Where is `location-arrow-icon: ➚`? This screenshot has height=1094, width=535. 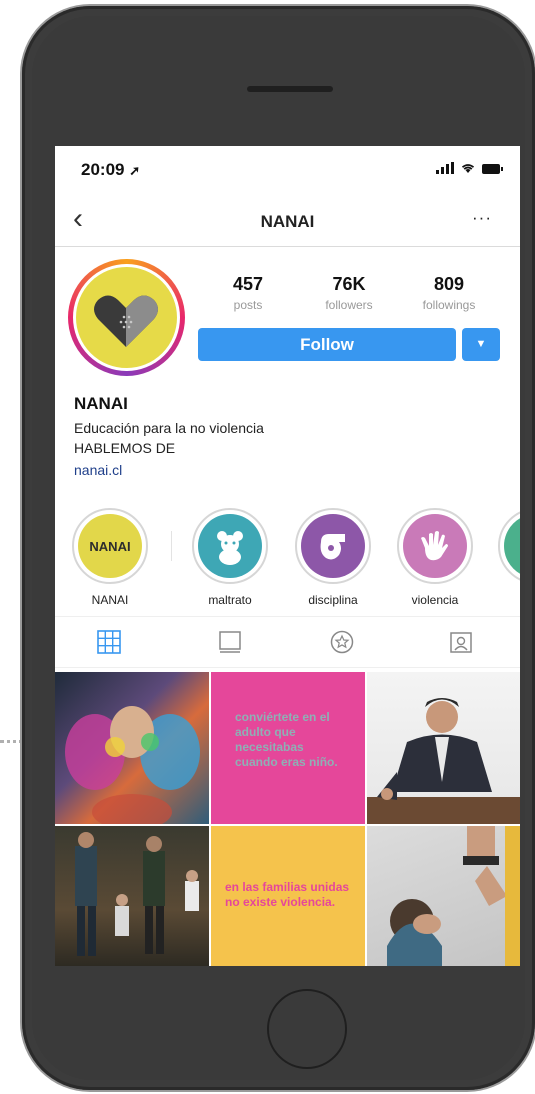
location-arrow-icon: ➚ is located at coordinates (135, 170).